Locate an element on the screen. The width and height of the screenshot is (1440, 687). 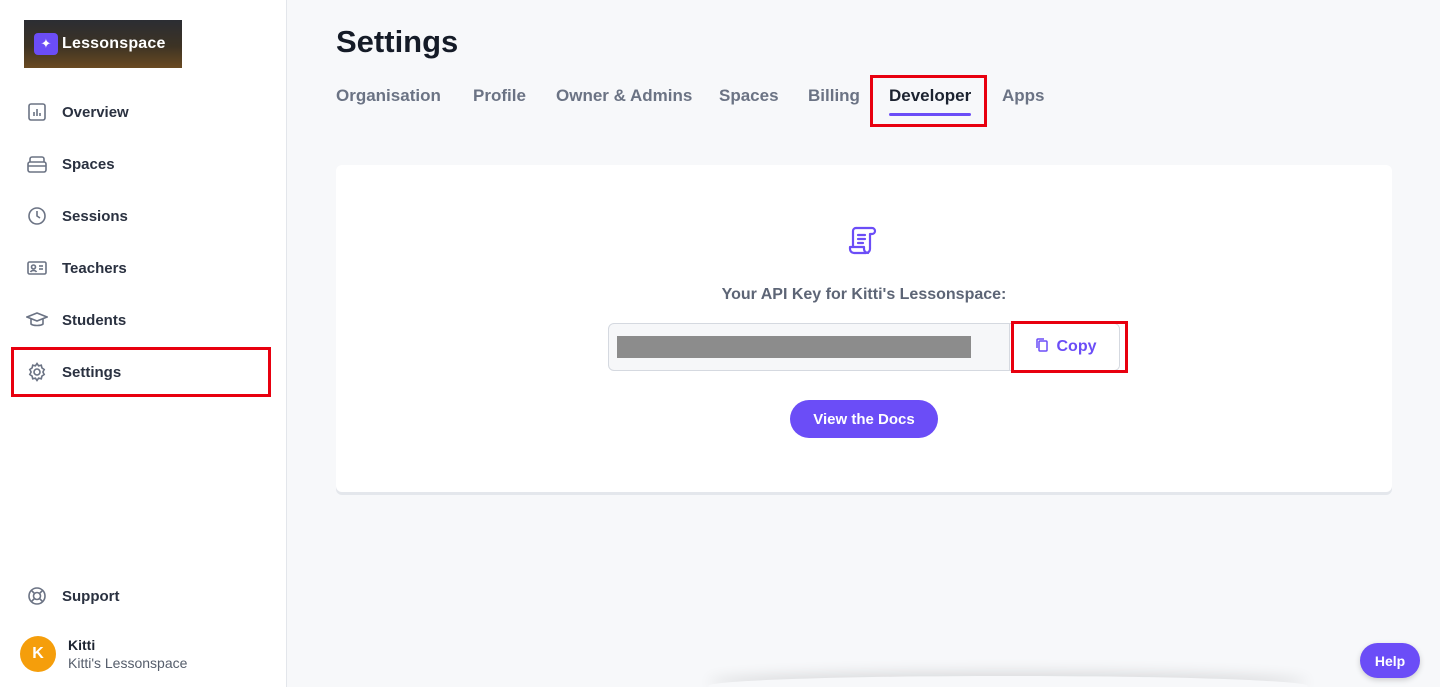
tab-profile: Profile is located at coordinates (499, 96).